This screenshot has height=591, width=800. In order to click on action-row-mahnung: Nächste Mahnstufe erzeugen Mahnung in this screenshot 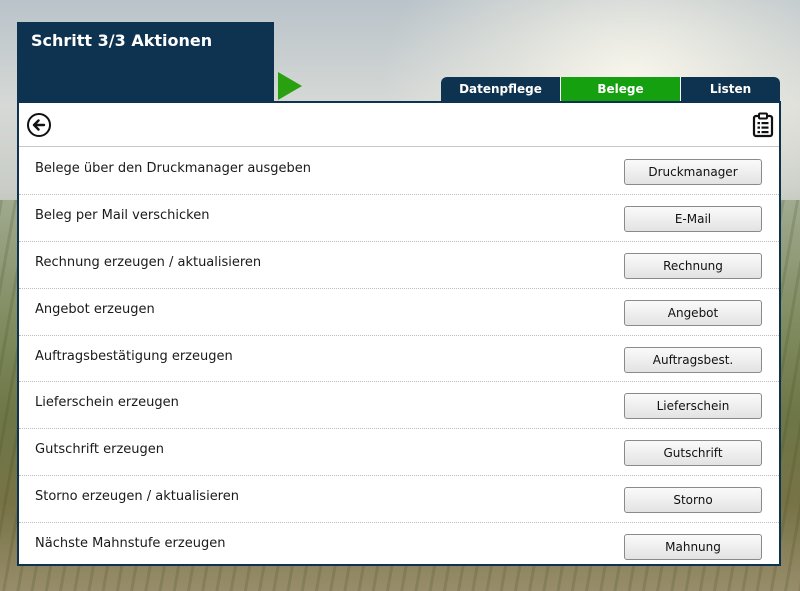, I will do `click(399, 546)`.